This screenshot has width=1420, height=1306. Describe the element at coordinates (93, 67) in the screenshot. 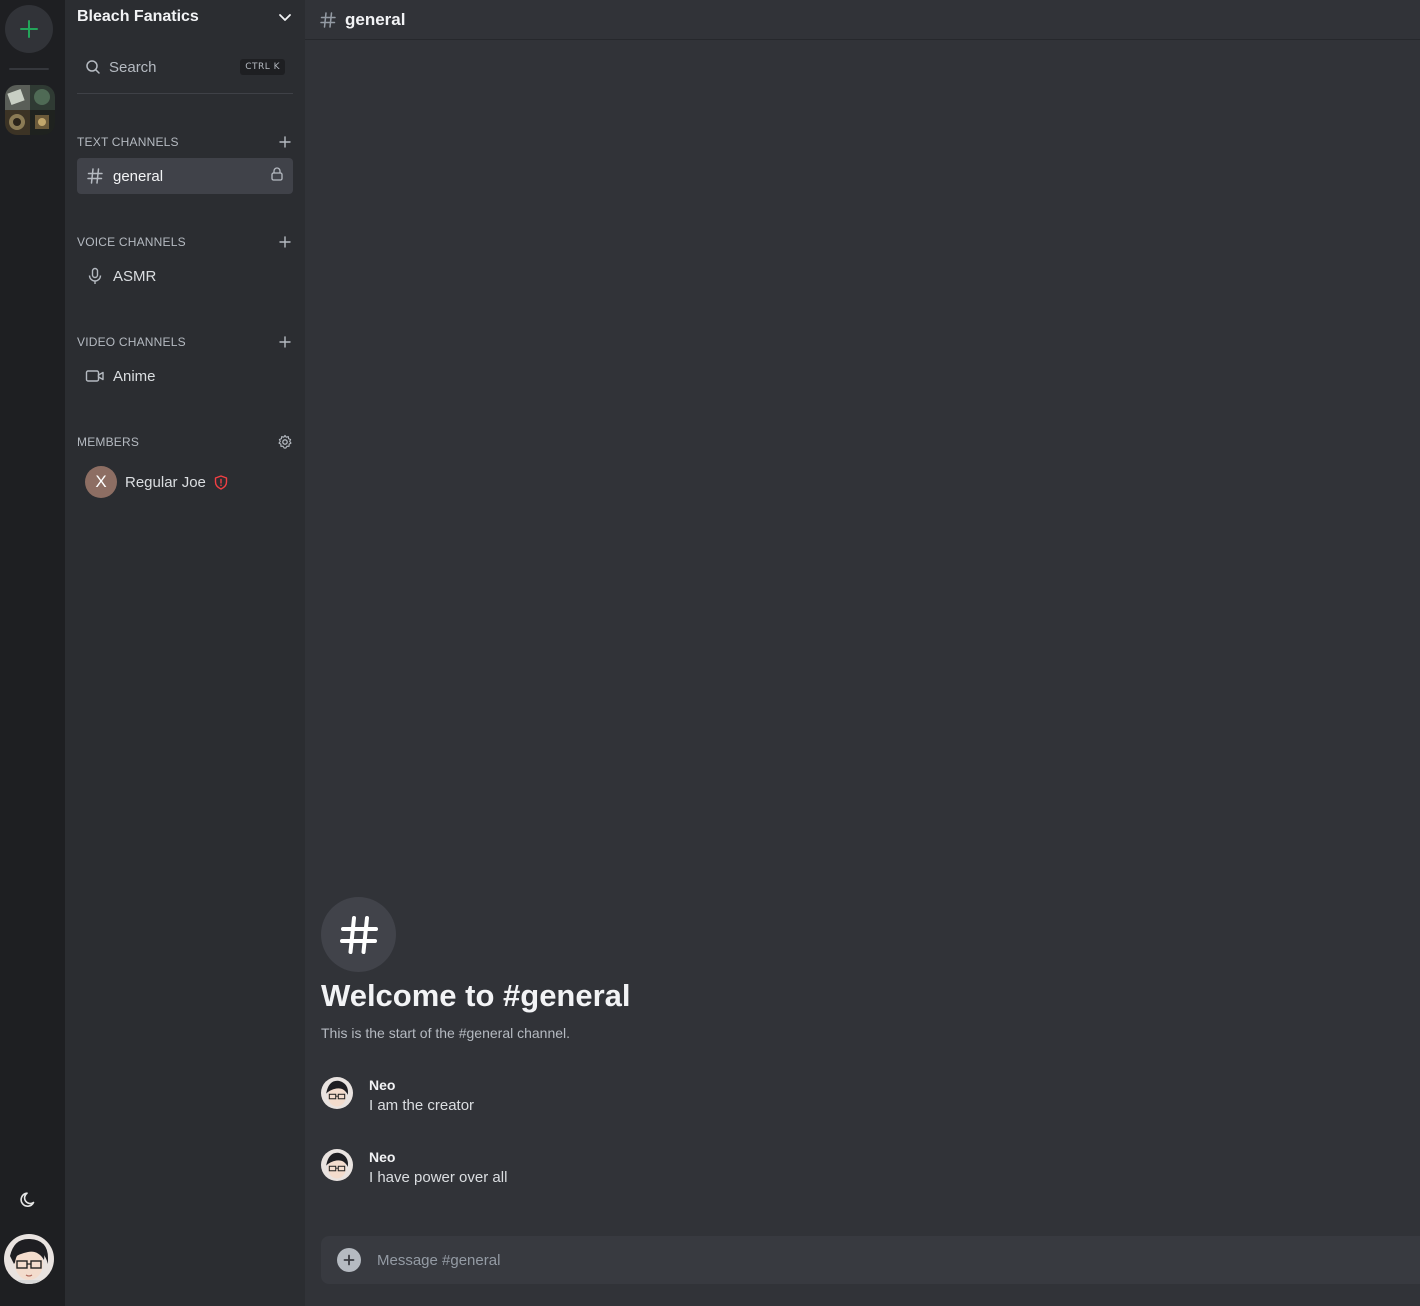

I see `search-icon` at that location.